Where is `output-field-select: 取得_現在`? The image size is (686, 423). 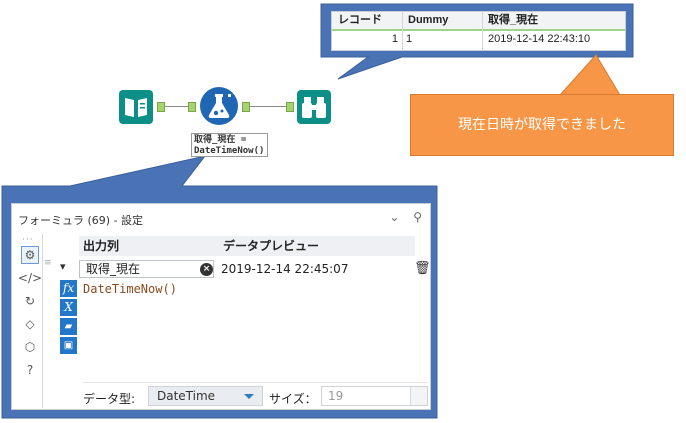
output-field-select: 取得_現在 is located at coordinates (146, 269).